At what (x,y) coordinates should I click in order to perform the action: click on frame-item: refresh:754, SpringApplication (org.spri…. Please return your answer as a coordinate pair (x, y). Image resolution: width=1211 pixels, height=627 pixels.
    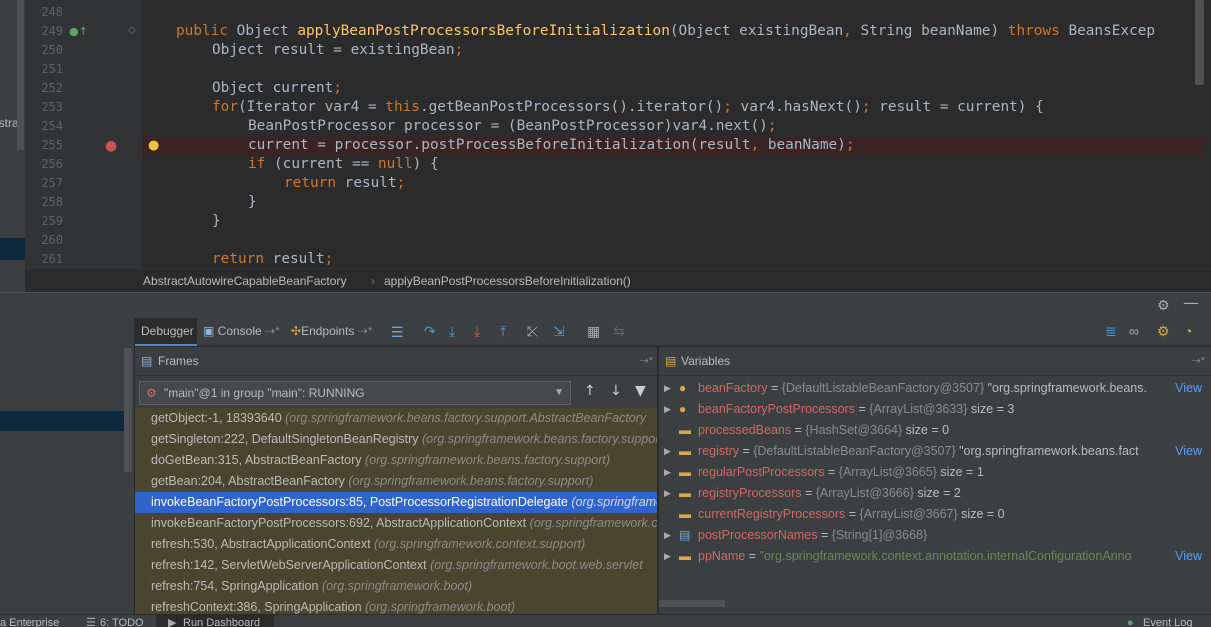
    Looking at the image, I should click on (396, 586).